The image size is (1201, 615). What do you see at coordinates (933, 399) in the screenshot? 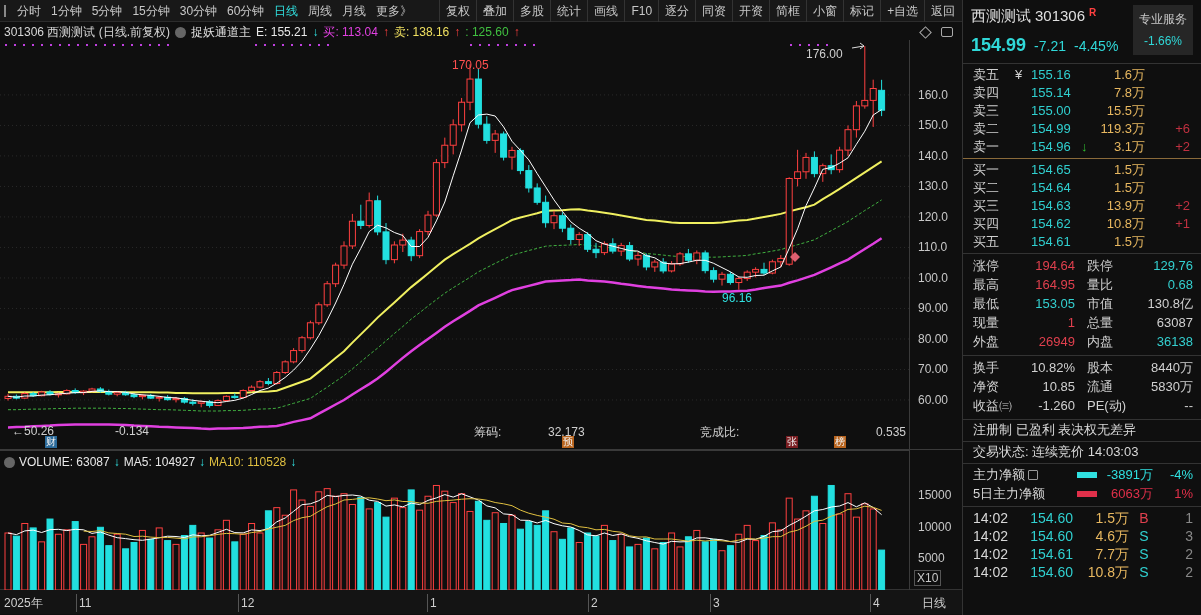
I see `axis-label: 60.00` at bounding box center [933, 399].